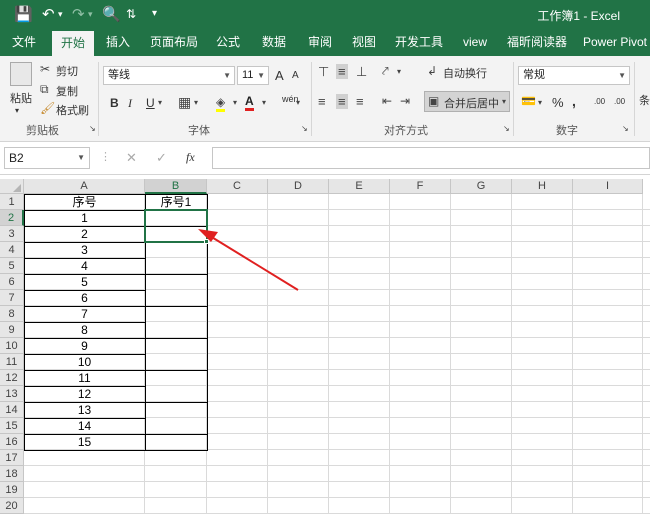 This screenshot has height=514, width=650. What do you see at coordinates (21, 74) in the screenshot?
I see `paste-icon` at bounding box center [21, 74].